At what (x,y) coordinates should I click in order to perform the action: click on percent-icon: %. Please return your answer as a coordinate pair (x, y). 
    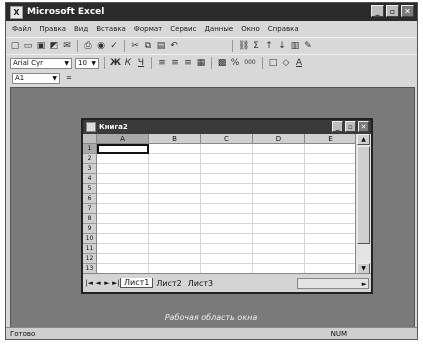
    Looking at the image, I should click on (235, 63).